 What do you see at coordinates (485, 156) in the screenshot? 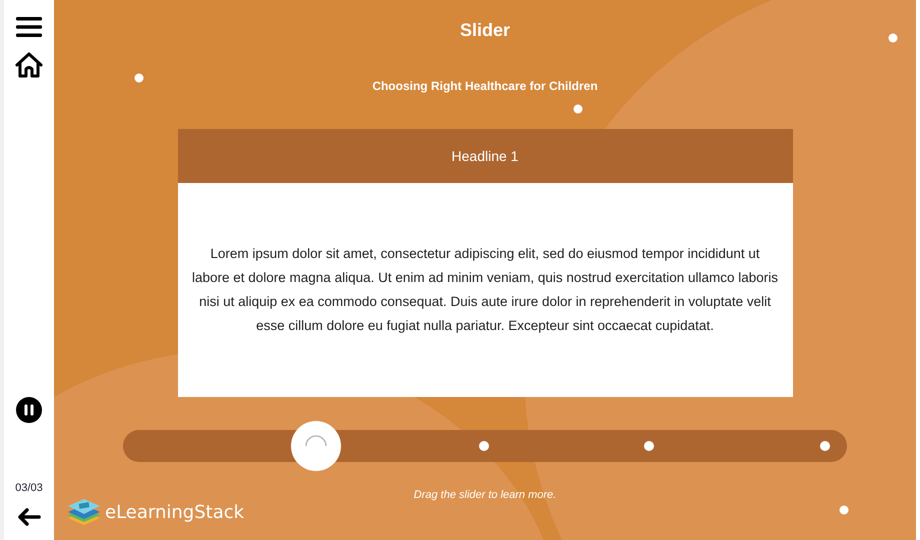
I see `card-headline: Headline 1` at bounding box center [485, 156].